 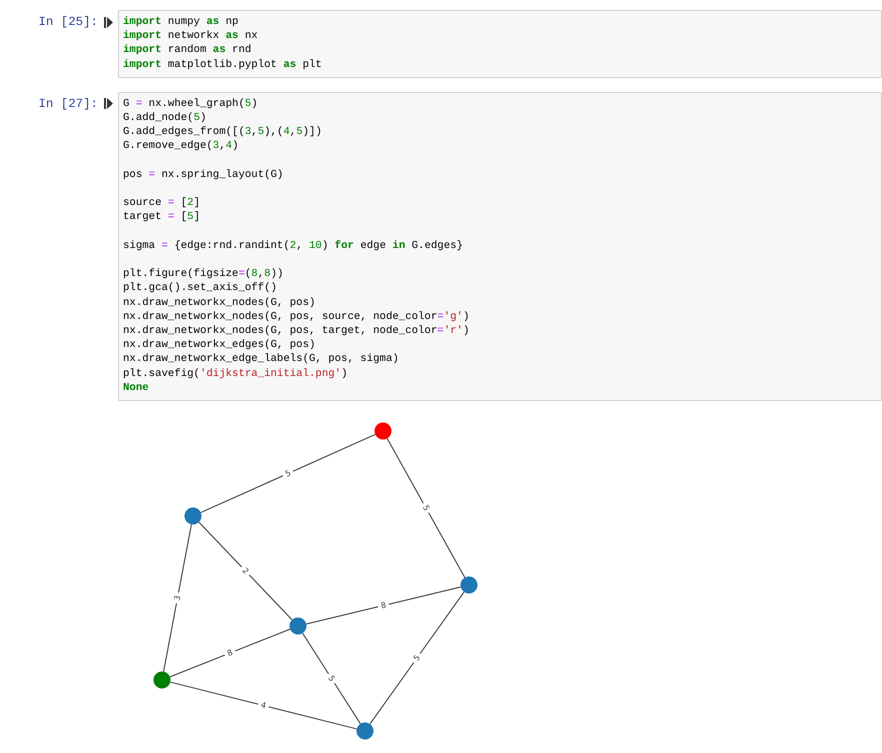 What do you see at coordinates (219, 345) in the screenshot?
I see `code-line: nx.draw_networkx_edges(G, pos)` at bounding box center [219, 345].